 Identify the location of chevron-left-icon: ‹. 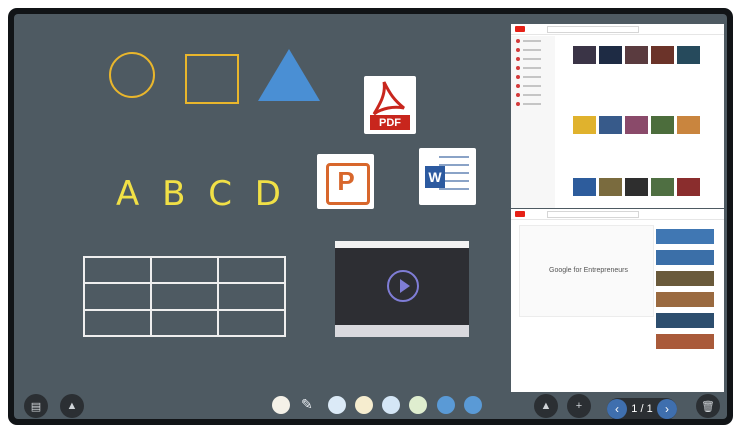
(617, 409).